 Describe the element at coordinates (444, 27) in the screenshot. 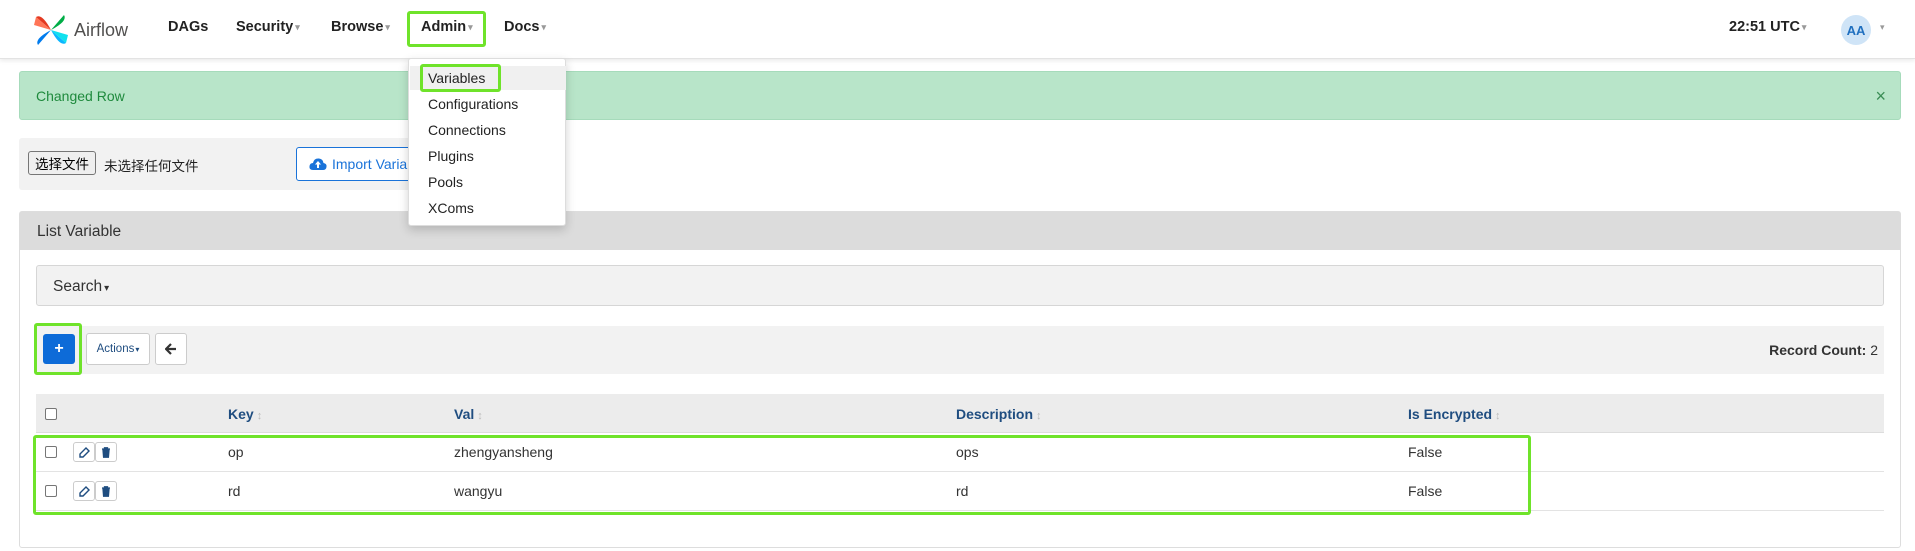

I see `nav-admin-label: Admin` at that location.